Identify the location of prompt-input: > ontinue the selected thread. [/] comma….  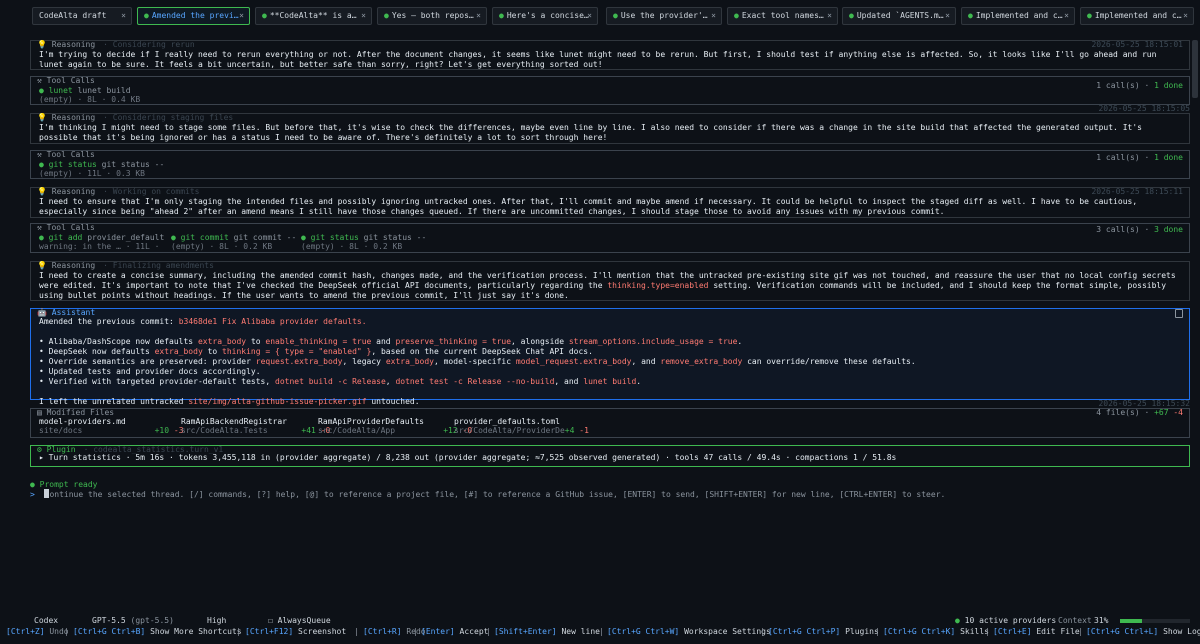
(487, 494).